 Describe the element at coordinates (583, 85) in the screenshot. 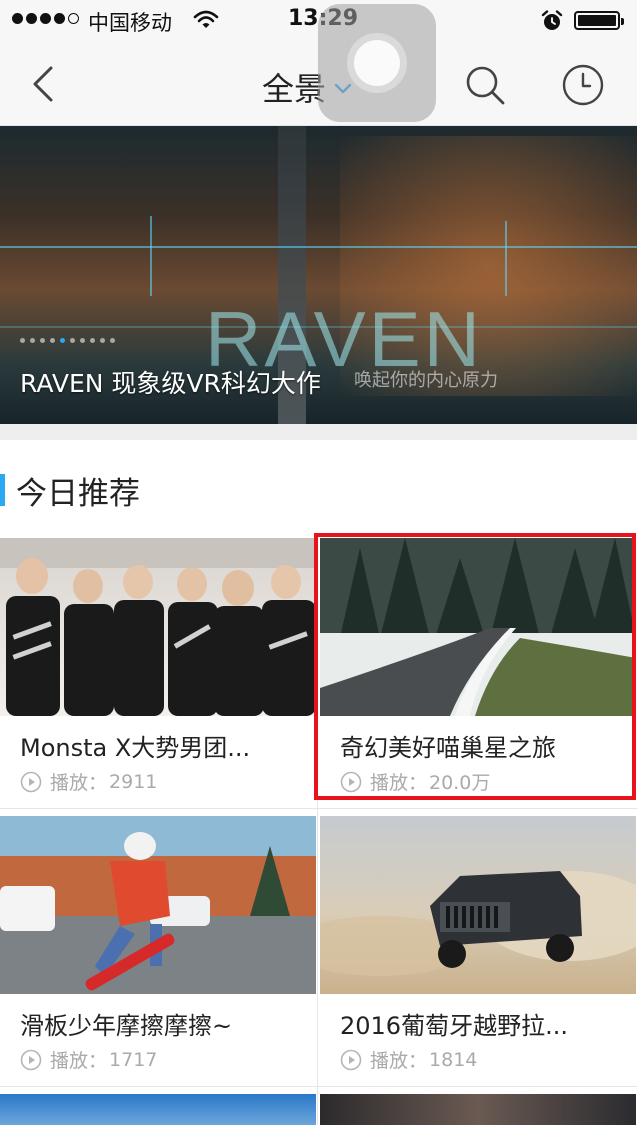

I see `history-clock-icon` at that location.